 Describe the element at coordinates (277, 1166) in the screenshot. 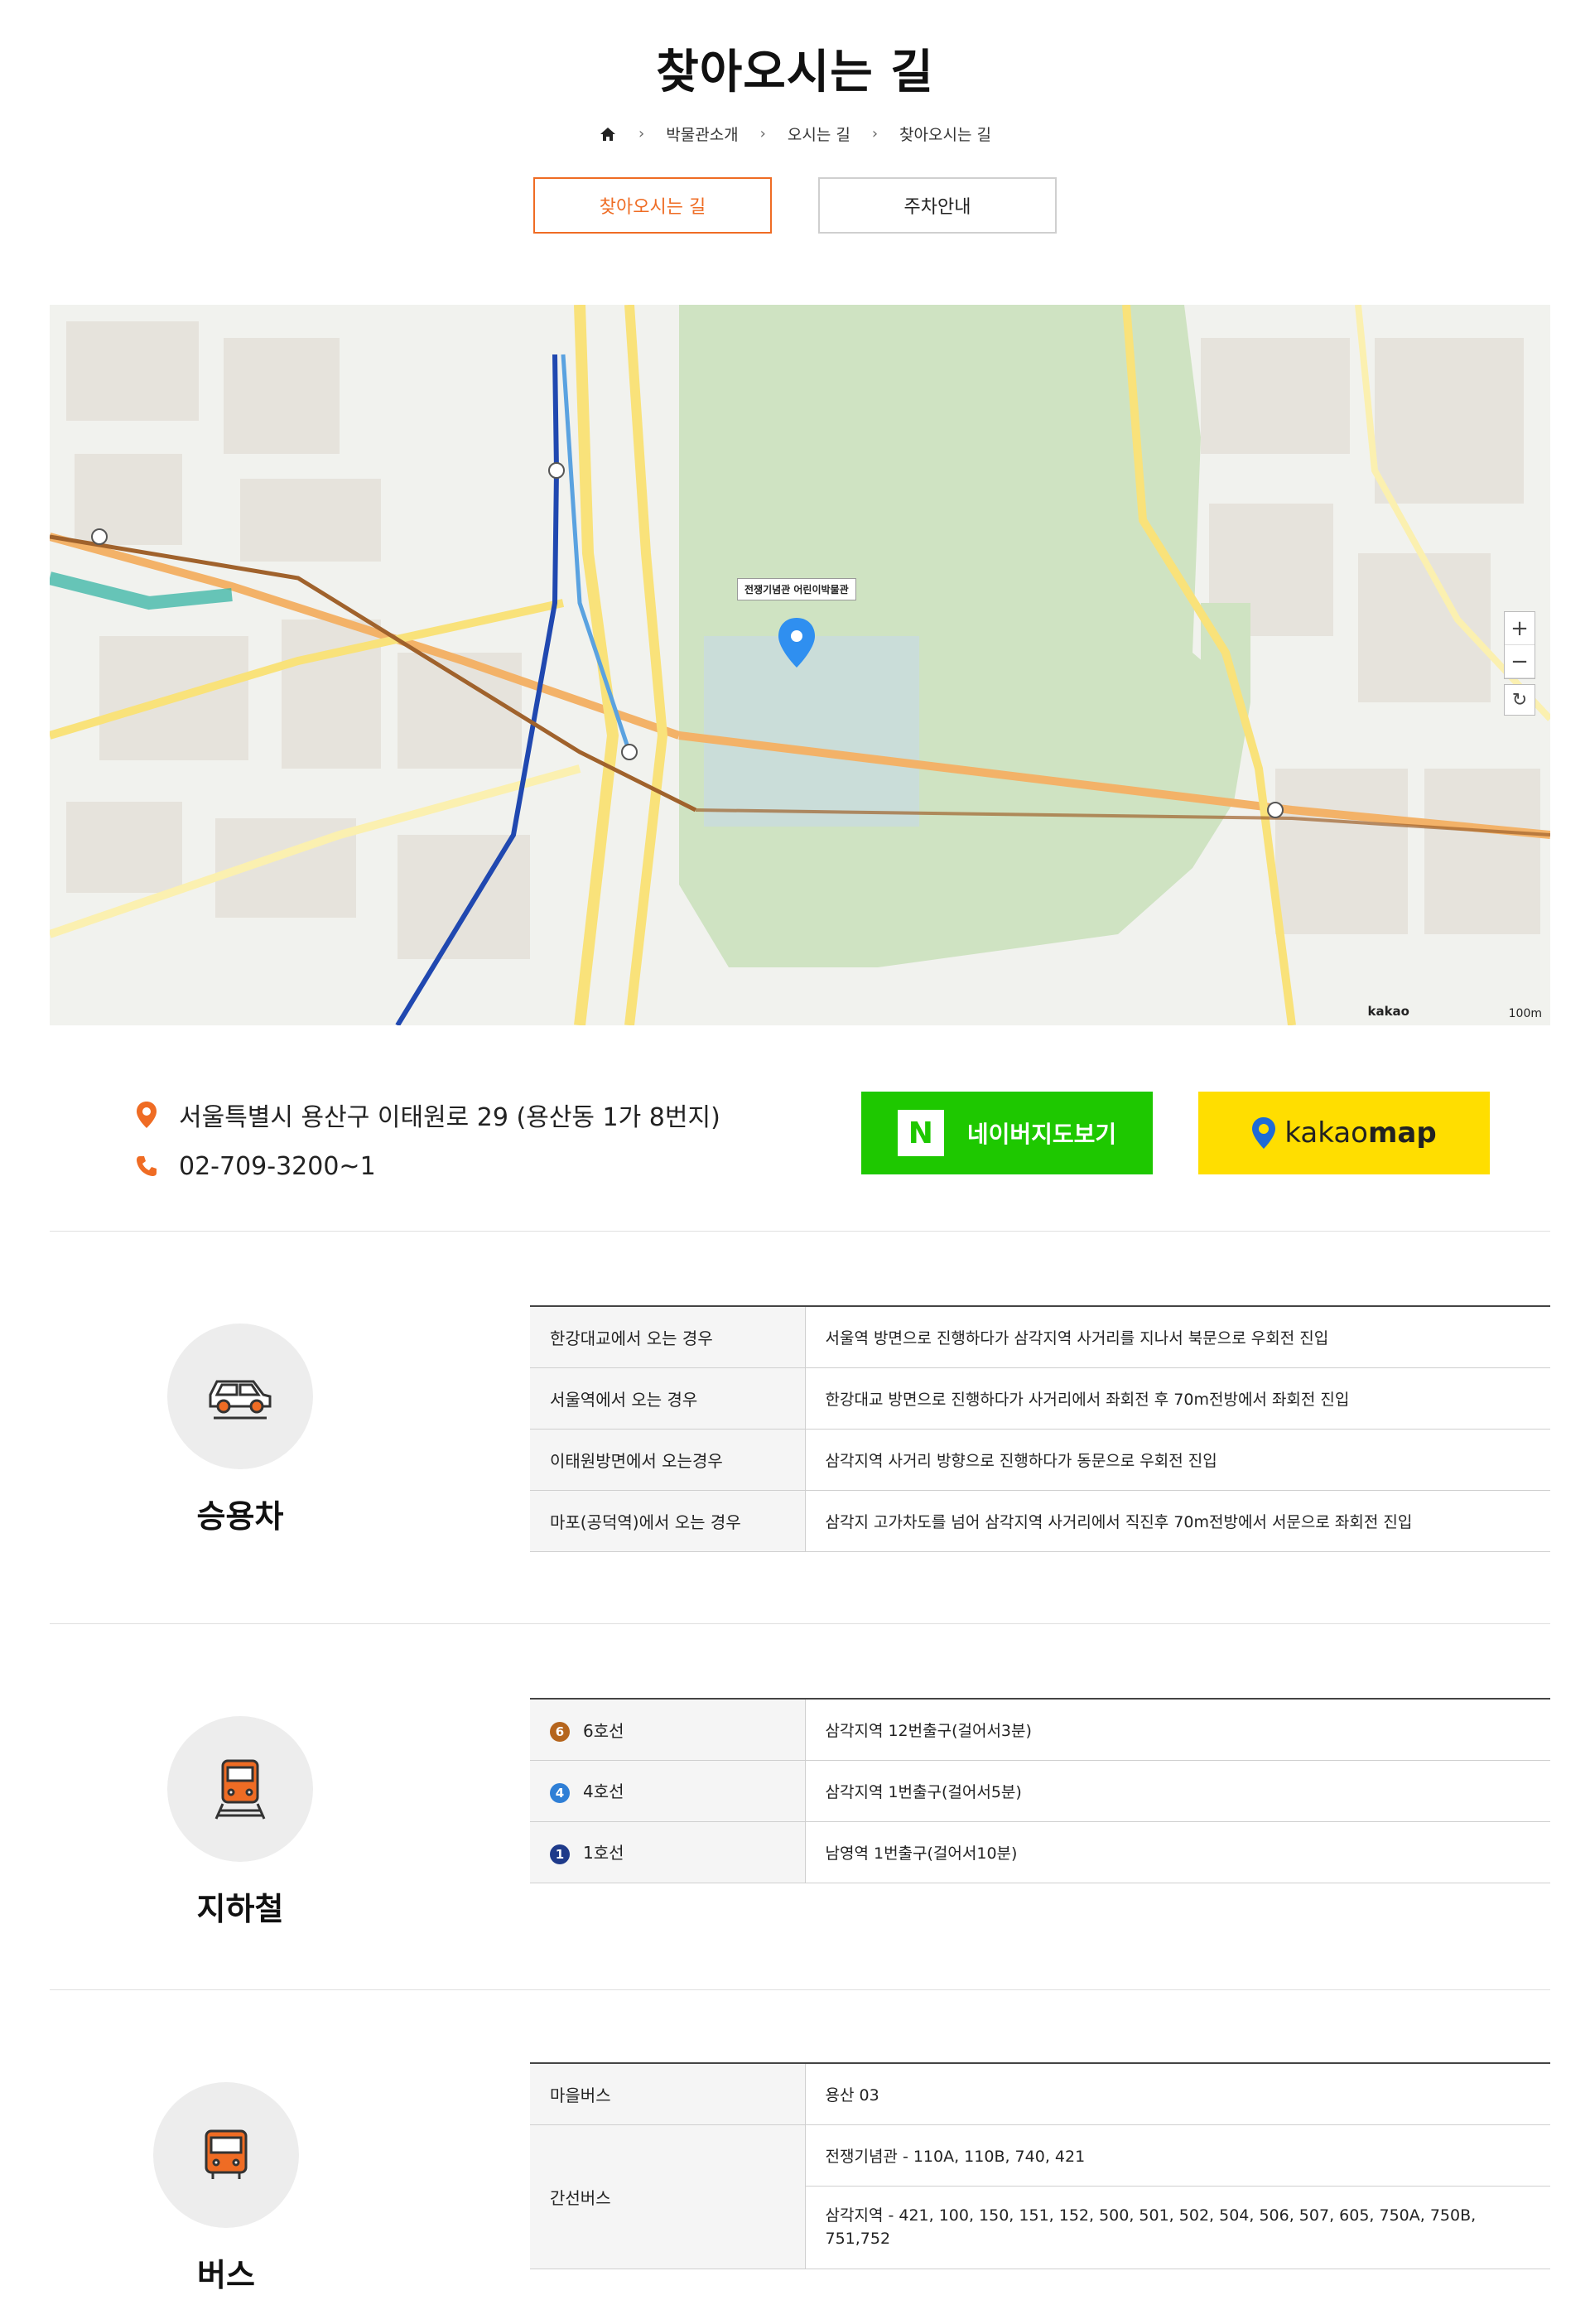

I see `phone-text: 02-709-3200~1` at that location.